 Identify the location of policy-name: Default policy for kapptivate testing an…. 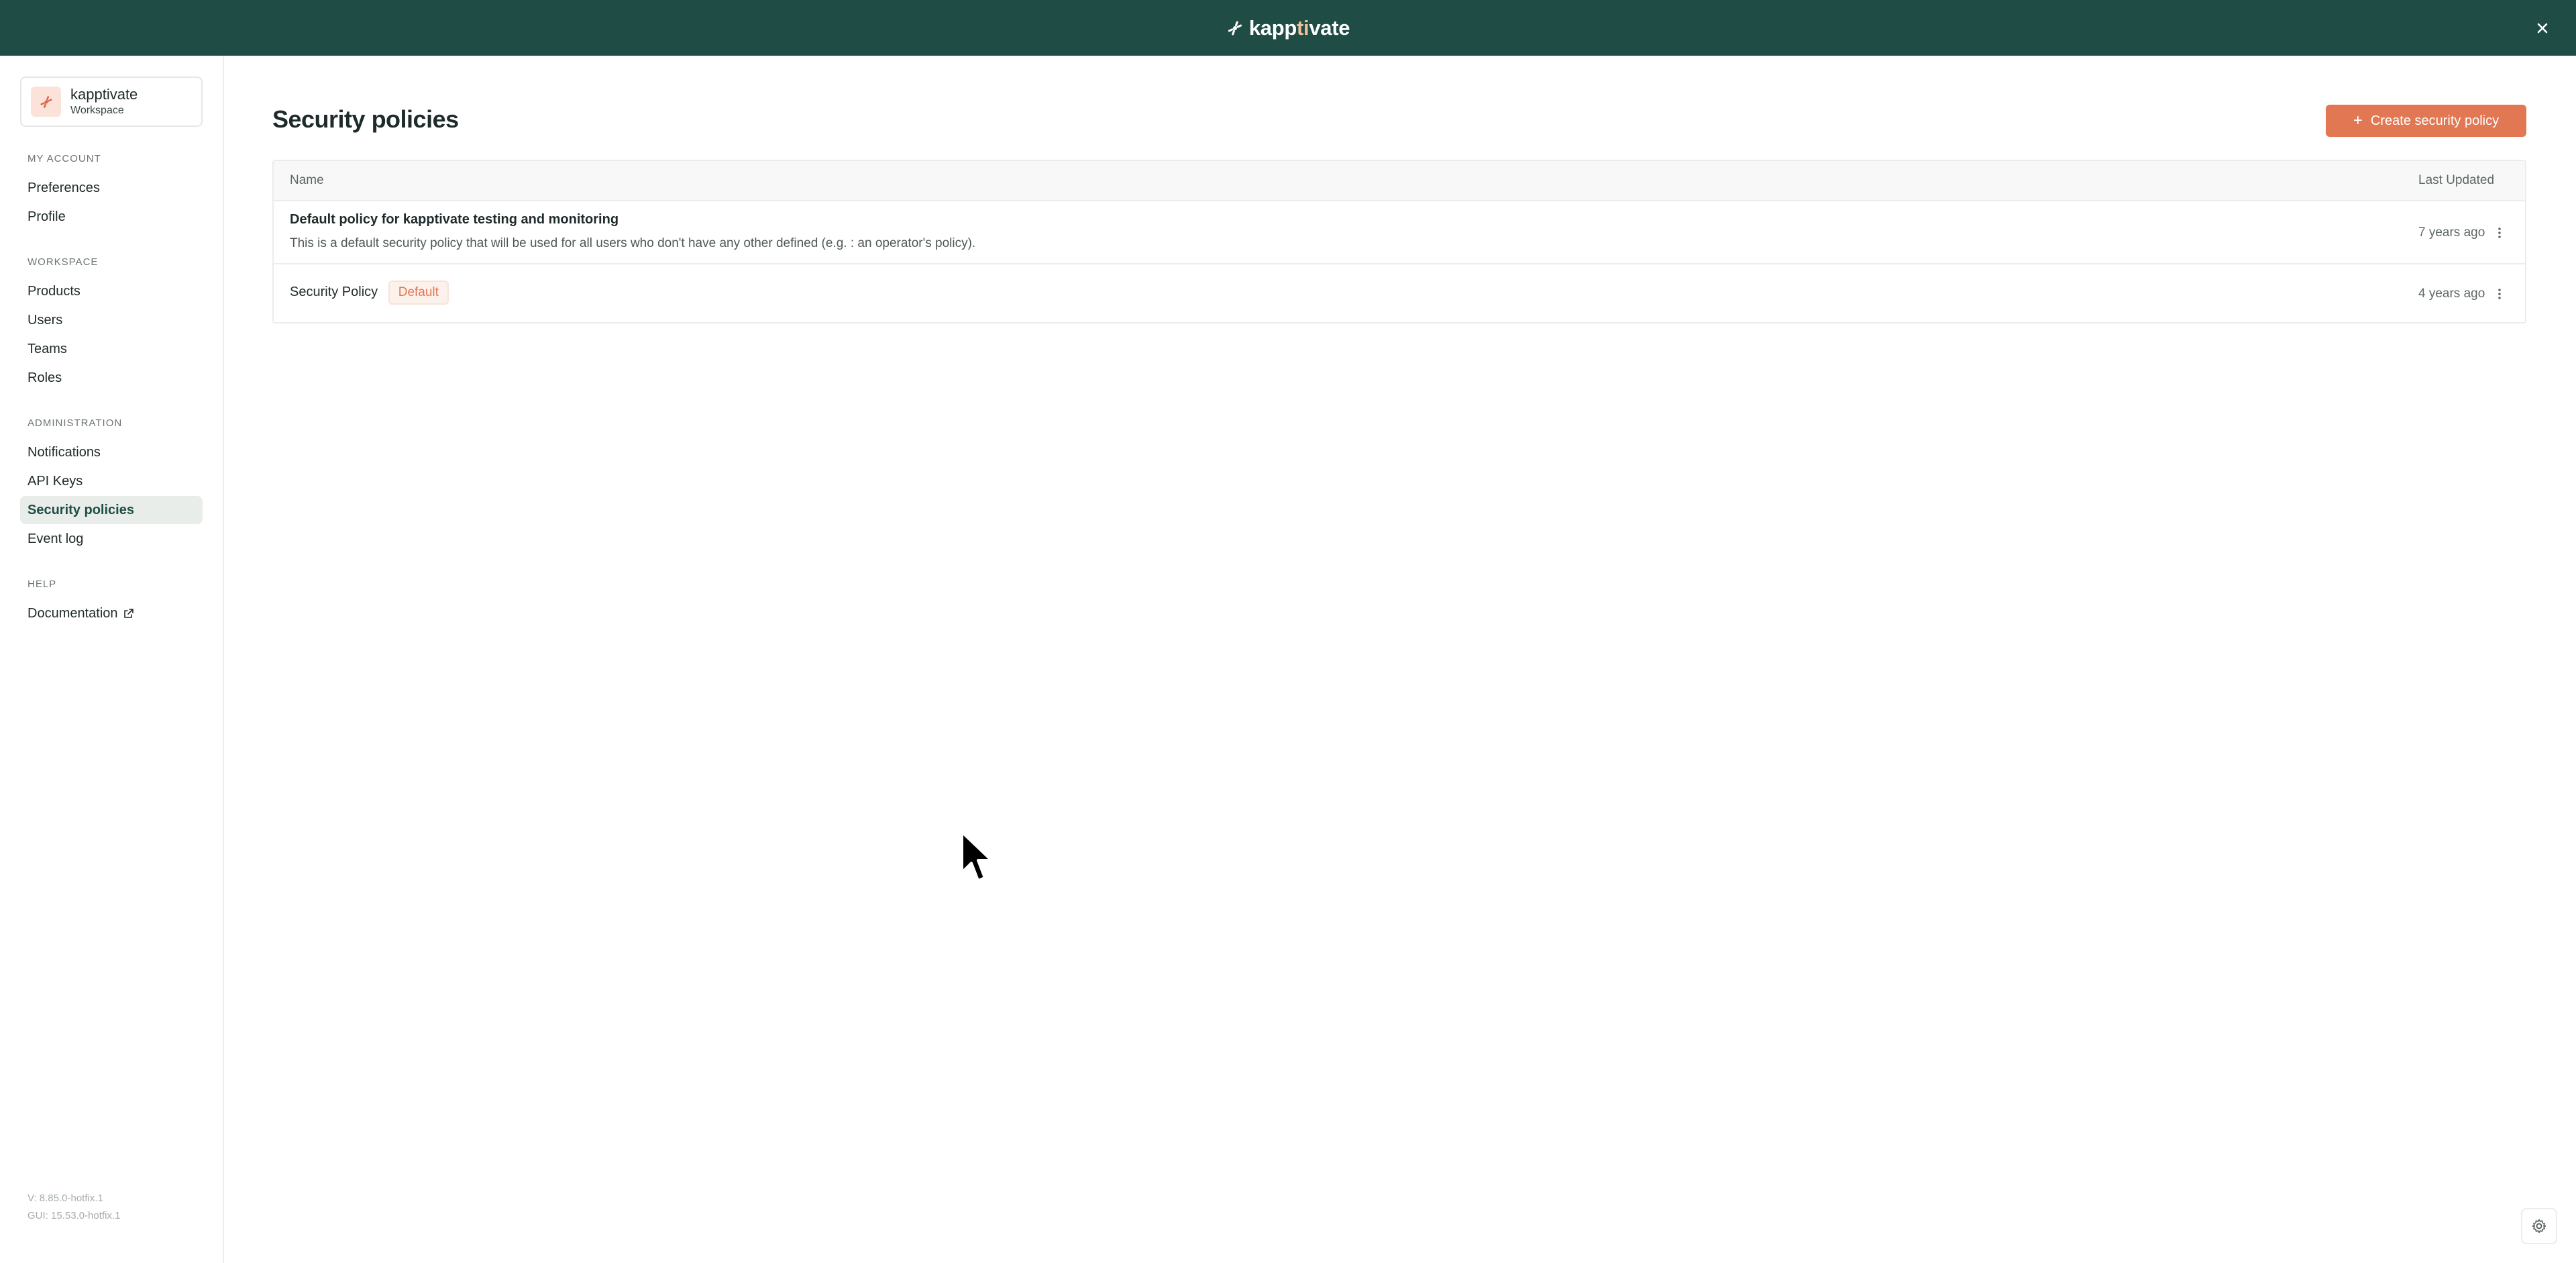
(454, 220).